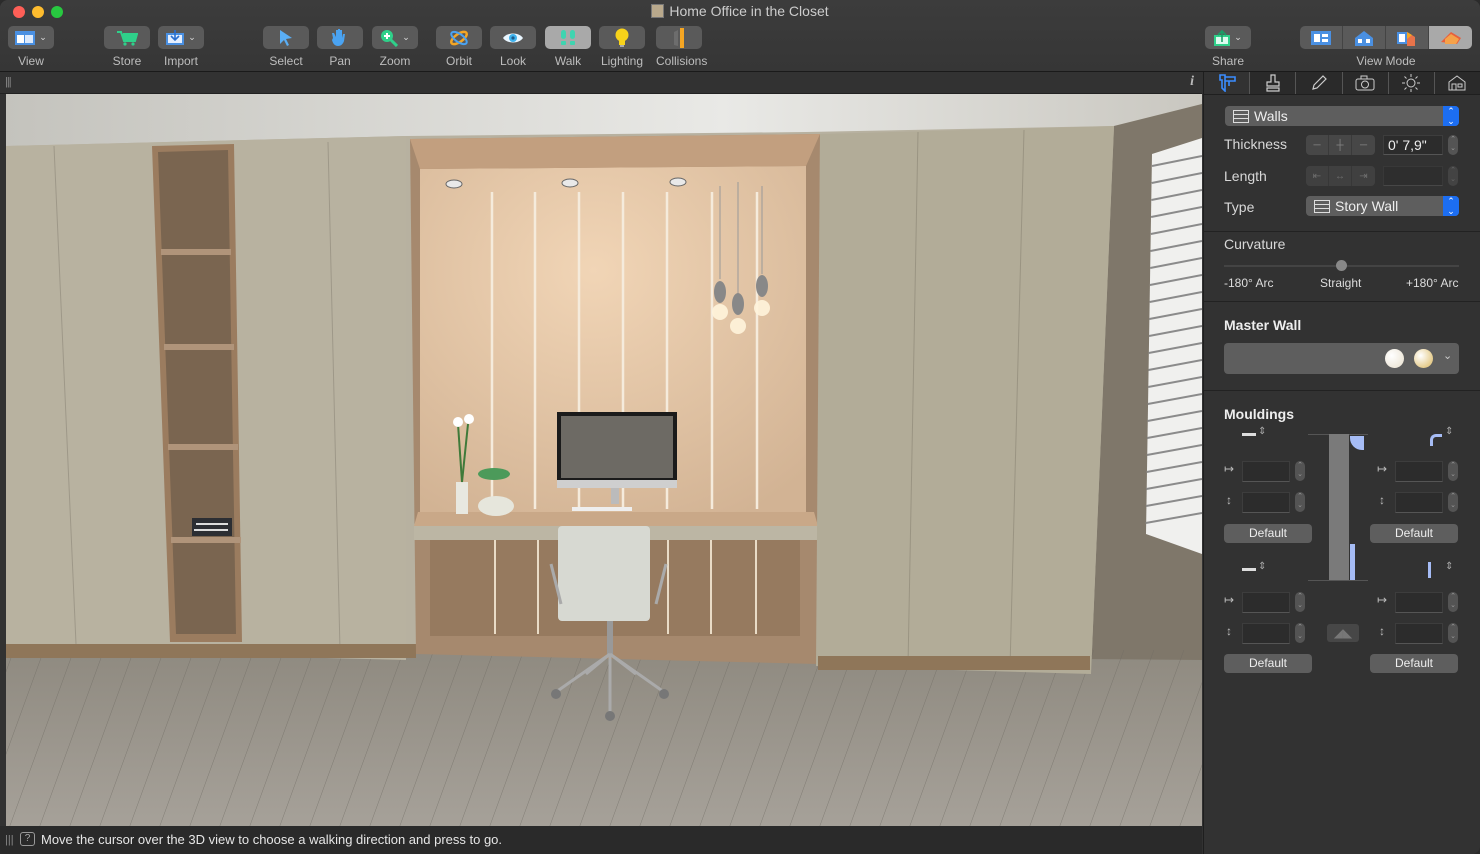  Describe the element at coordinates (395, 47) in the screenshot. I see `zoom-tool-button: ⌄ Zoom` at that location.